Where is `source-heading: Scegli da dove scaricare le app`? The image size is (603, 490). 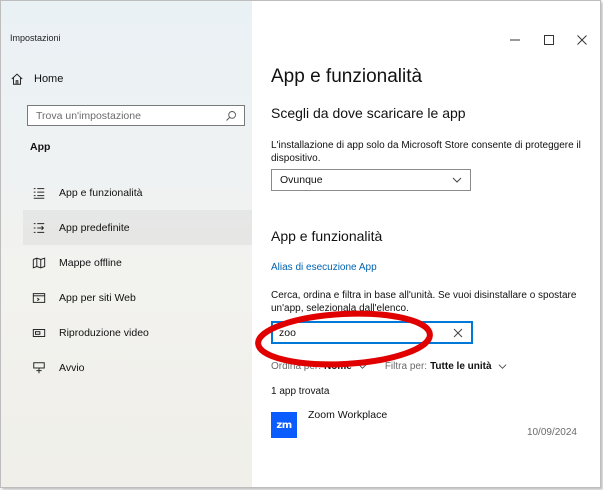
source-heading: Scegli da dove scaricare le app is located at coordinates (368, 113).